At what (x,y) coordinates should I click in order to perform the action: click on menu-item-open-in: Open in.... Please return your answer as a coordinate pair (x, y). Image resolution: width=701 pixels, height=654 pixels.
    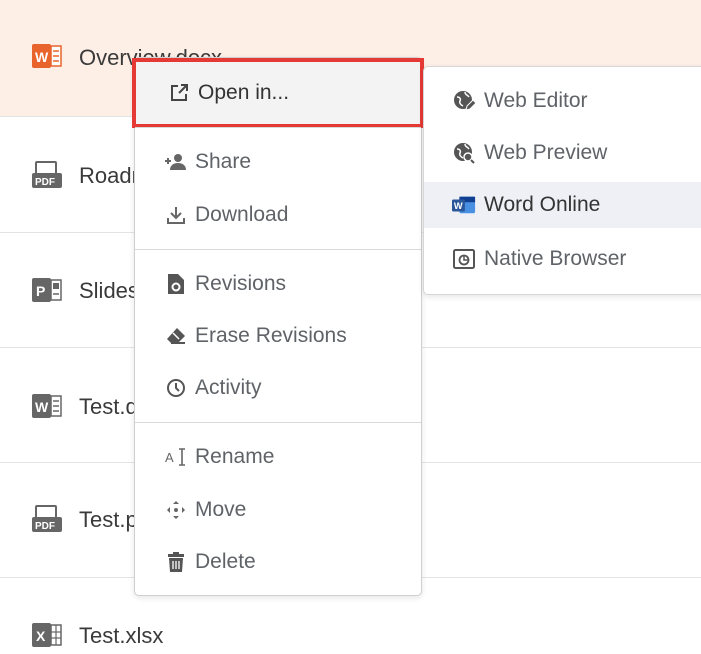
    Looking at the image, I should click on (278, 93).